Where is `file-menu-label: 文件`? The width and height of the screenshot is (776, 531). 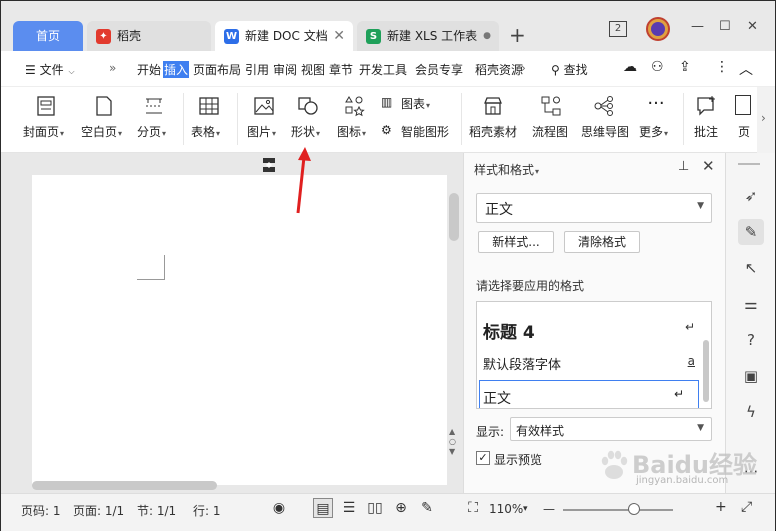 file-menu-label: 文件 is located at coordinates (51, 70).